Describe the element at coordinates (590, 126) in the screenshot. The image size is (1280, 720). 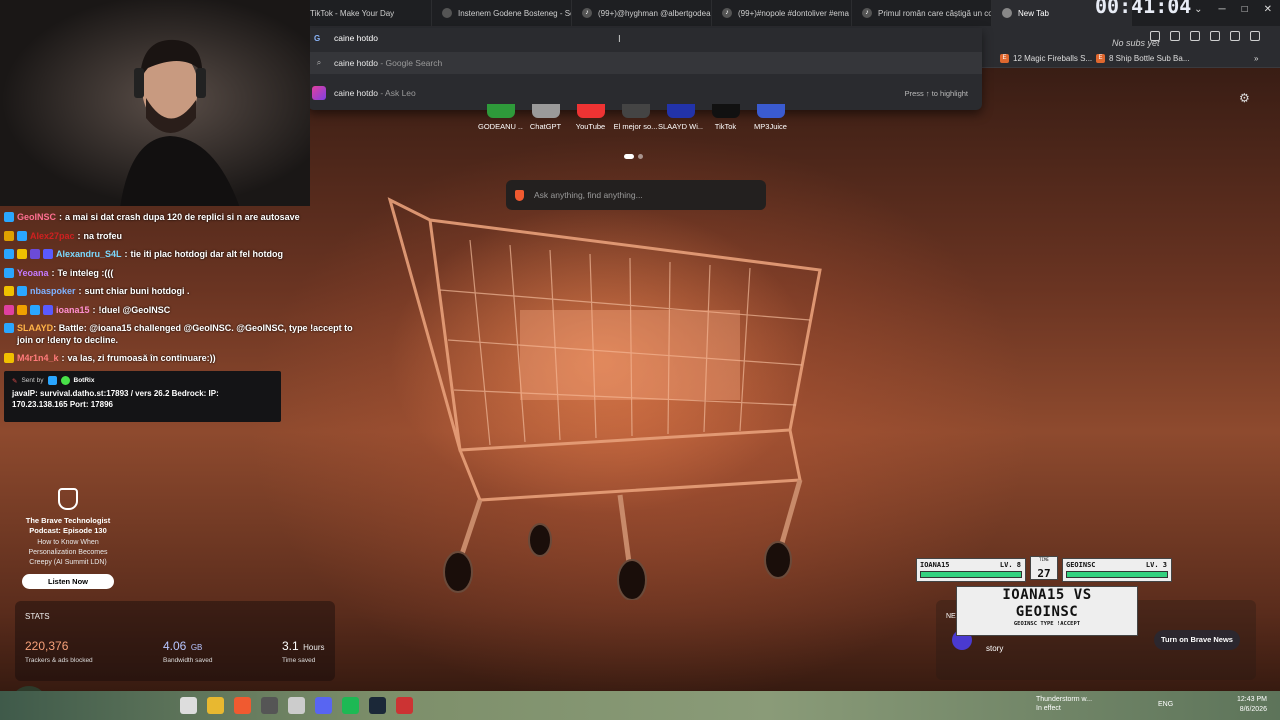
I see `site-label: YouTube` at that location.